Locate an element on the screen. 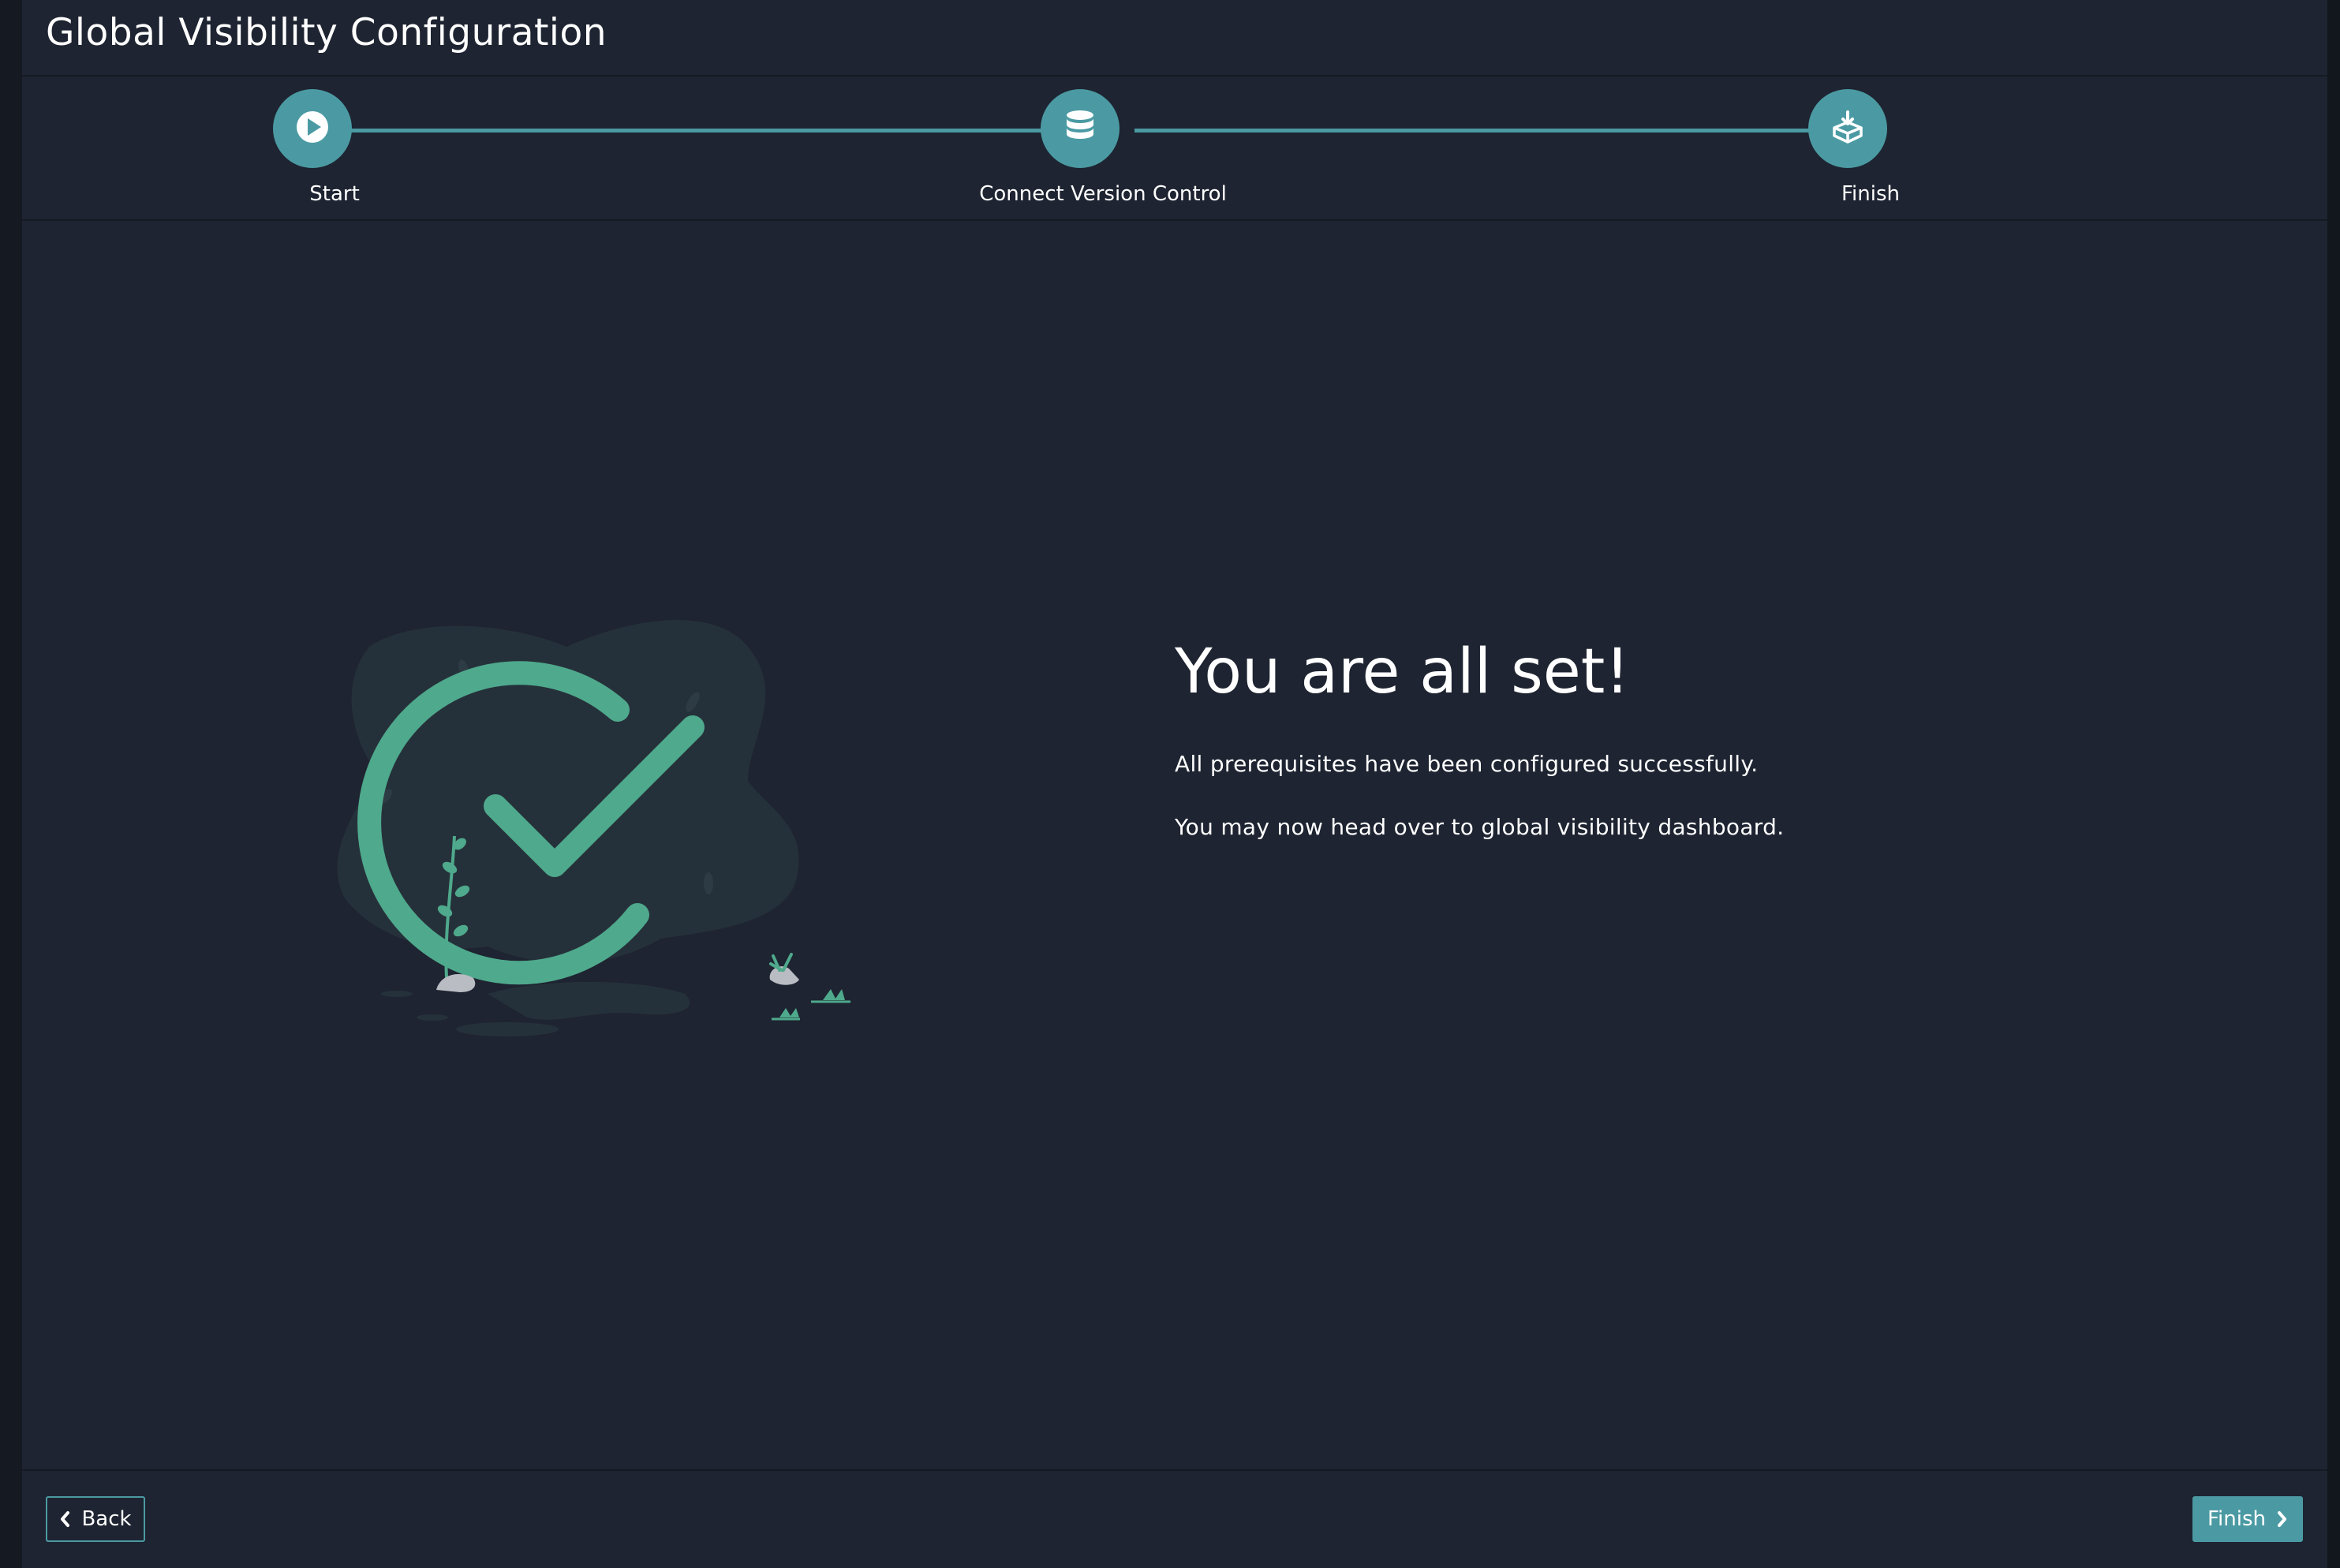 This screenshot has height=1568, width=2340. chevron-right-icon is located at coordinates (2282, 1519).